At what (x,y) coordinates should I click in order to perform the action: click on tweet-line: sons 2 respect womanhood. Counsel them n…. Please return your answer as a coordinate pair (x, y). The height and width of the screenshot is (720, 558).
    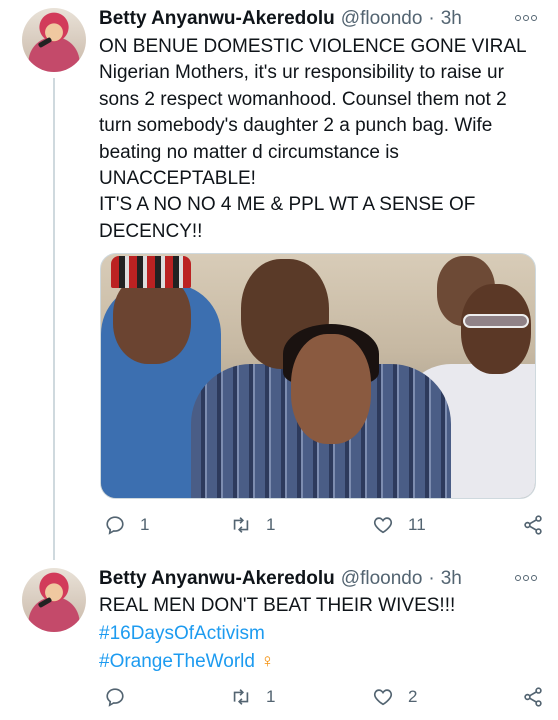
    Looking at the image, I should click on (303, 99).